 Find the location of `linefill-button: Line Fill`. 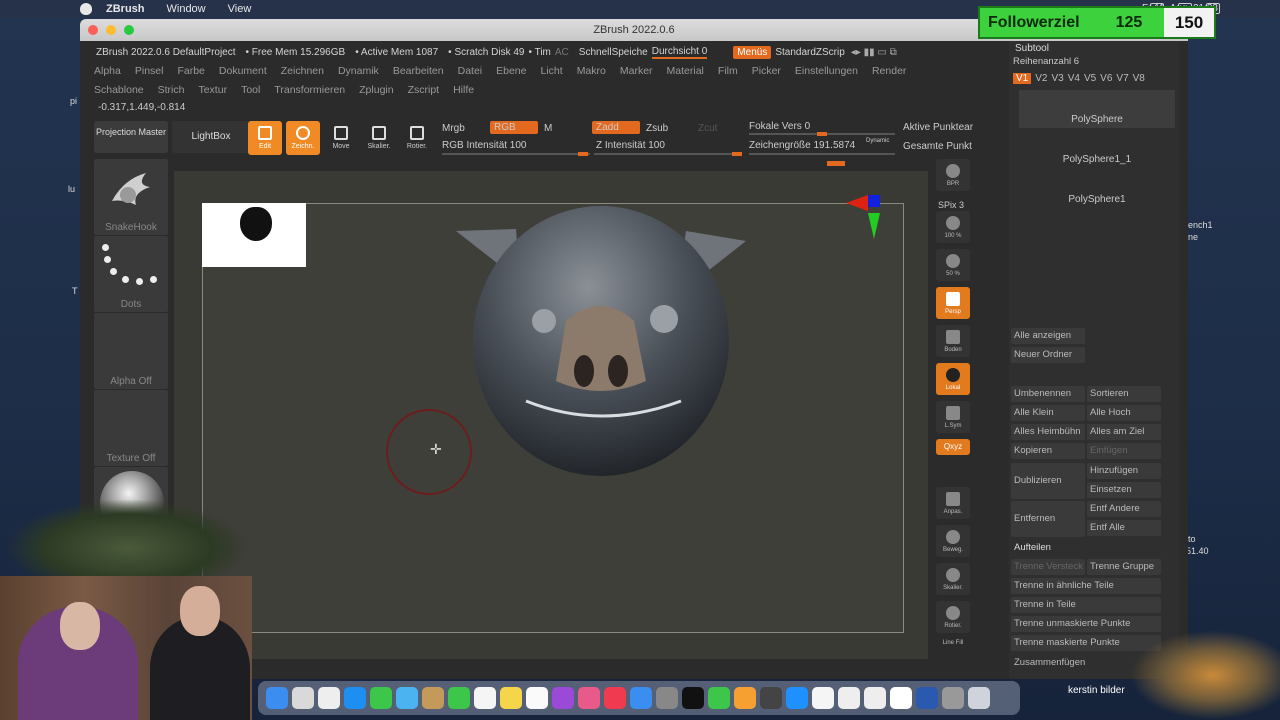

linefill-button: Line Fill is located at coordinates (953, 644).